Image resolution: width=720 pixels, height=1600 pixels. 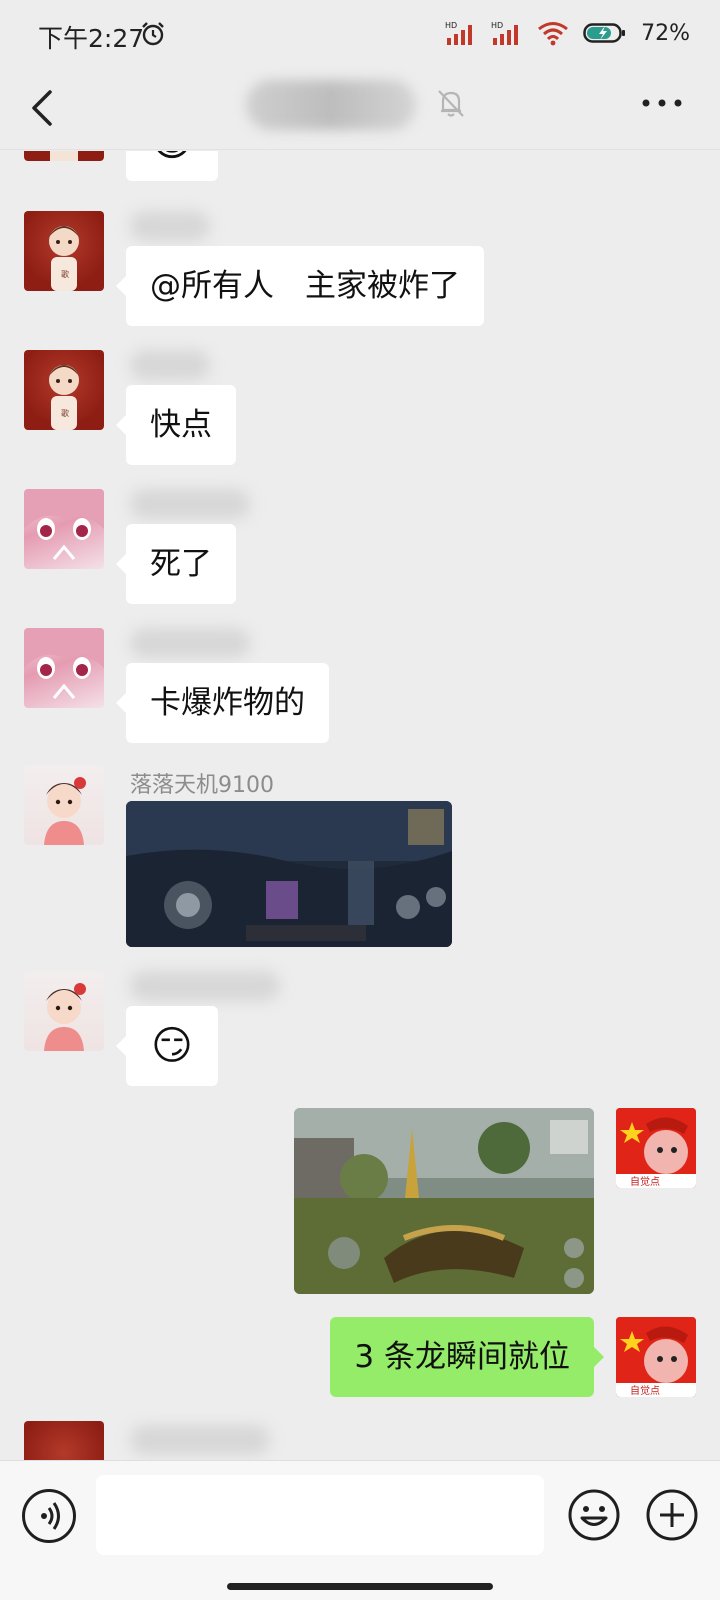 I want to click on emoji-message: 😁, so click(x=172, y=166).